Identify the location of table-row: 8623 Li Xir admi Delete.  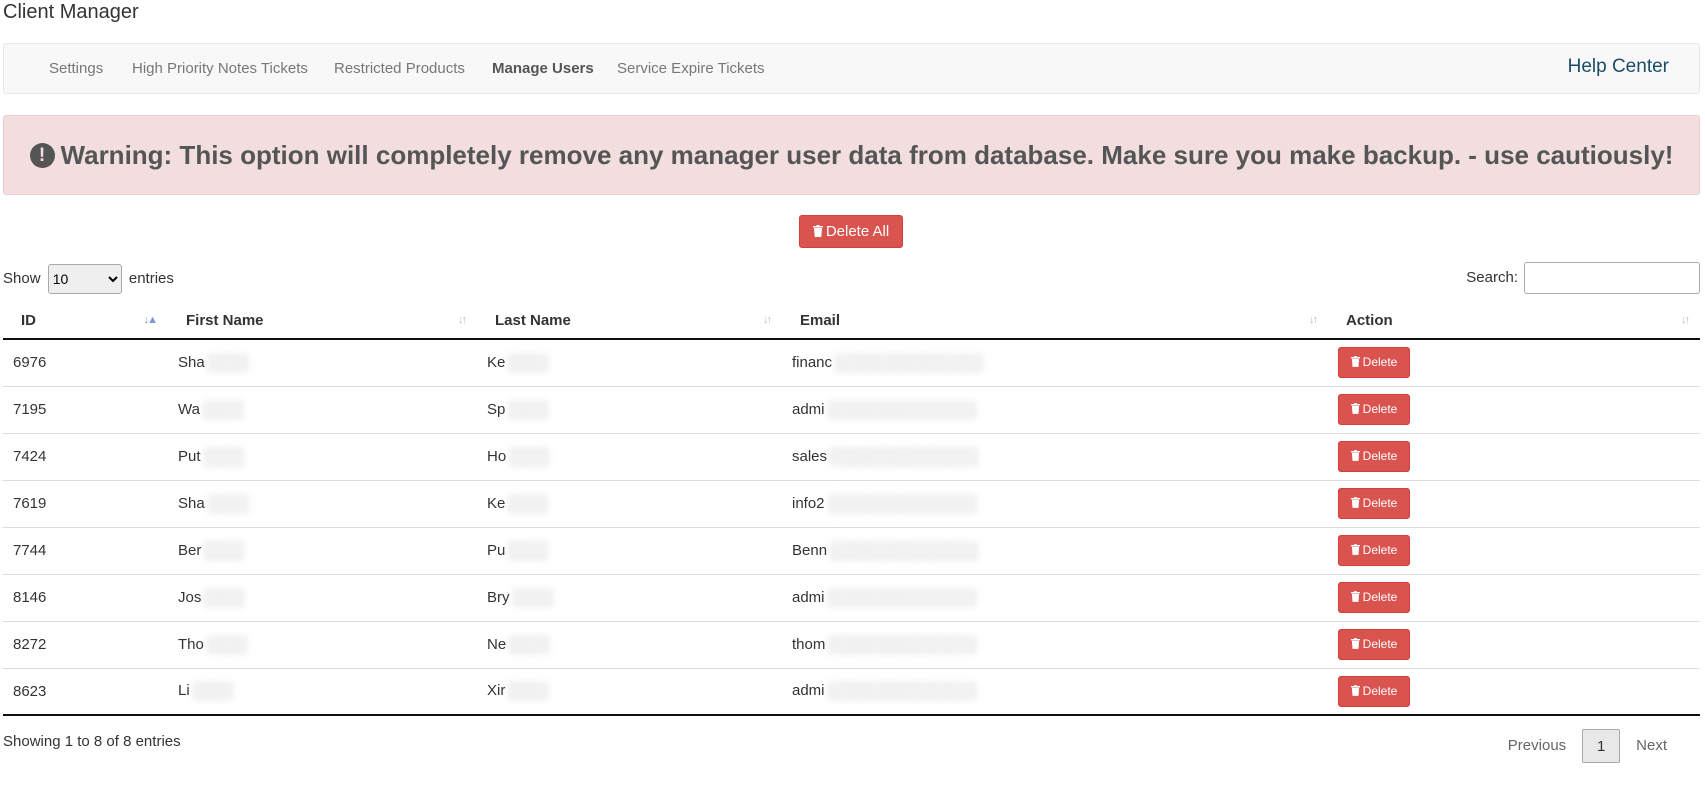
(851, 692).